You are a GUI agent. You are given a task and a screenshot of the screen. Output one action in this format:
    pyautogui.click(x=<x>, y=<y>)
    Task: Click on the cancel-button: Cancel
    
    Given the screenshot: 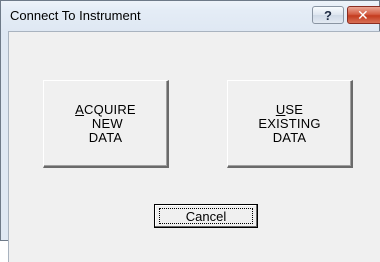 What is the action you would take?
    pyautogui.click(x=206, y=216)
    